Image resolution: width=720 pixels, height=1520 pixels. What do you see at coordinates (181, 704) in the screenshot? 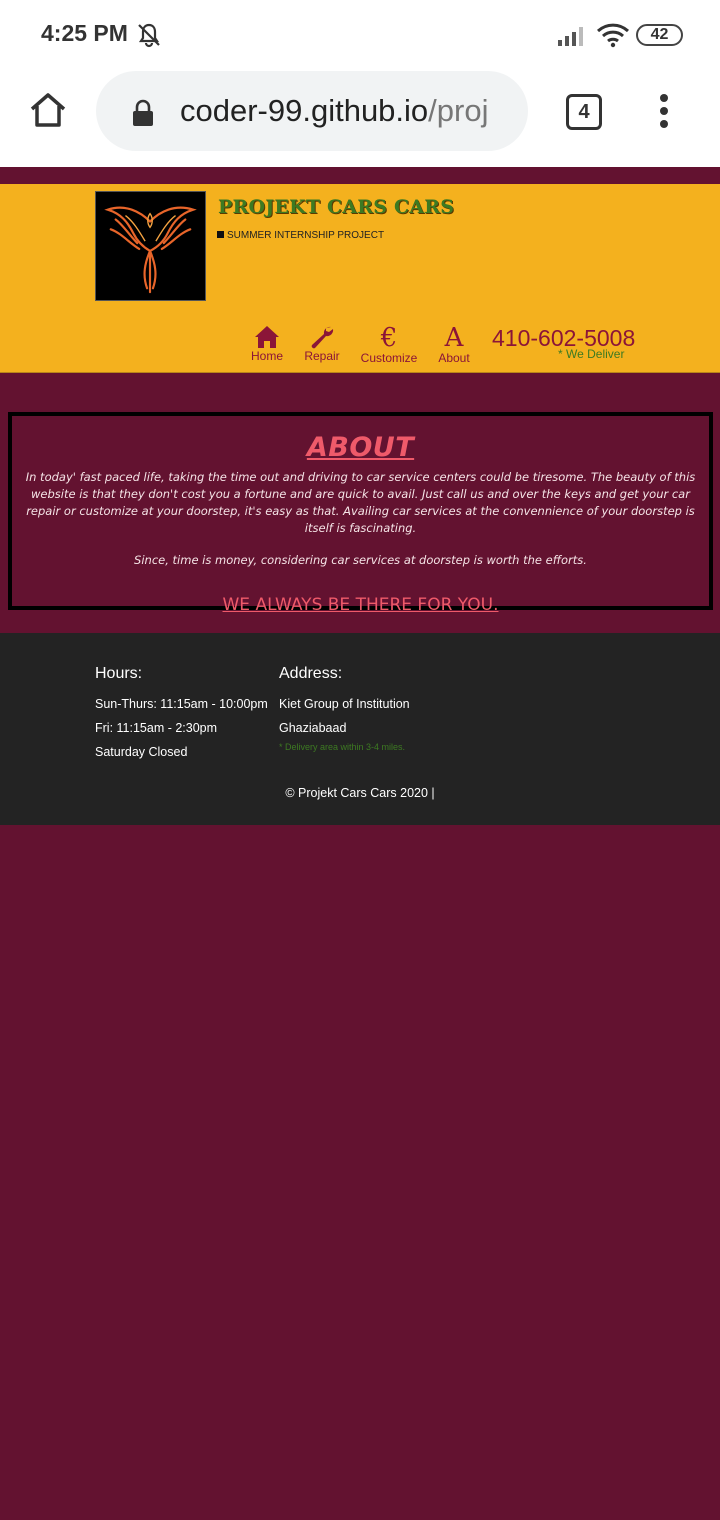
I see `hours-line: Sun-Thurs: 11:15am - 10:00pm` at bounding box center [181, 704].